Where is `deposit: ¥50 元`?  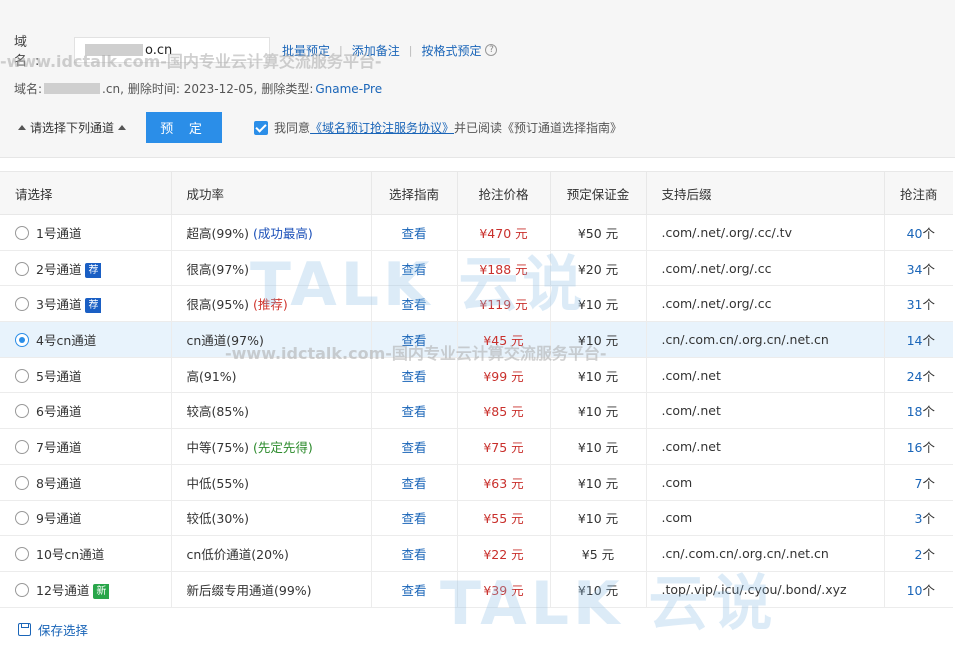
deposit: ¥50 元 is located at coordinates (598, 233).